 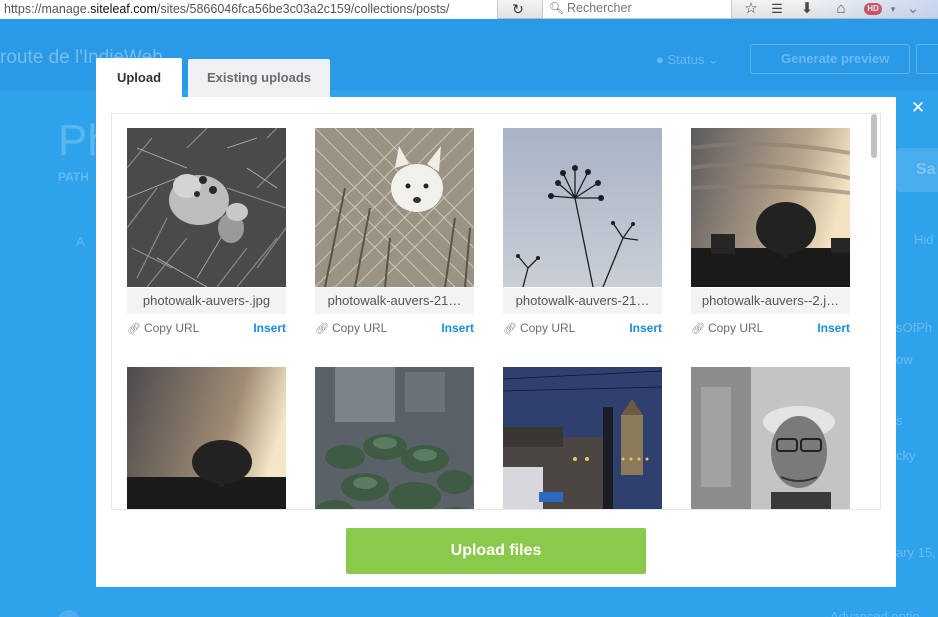 I want to click on thumbnail-white-dog-fence, so click(x=394, y=207).